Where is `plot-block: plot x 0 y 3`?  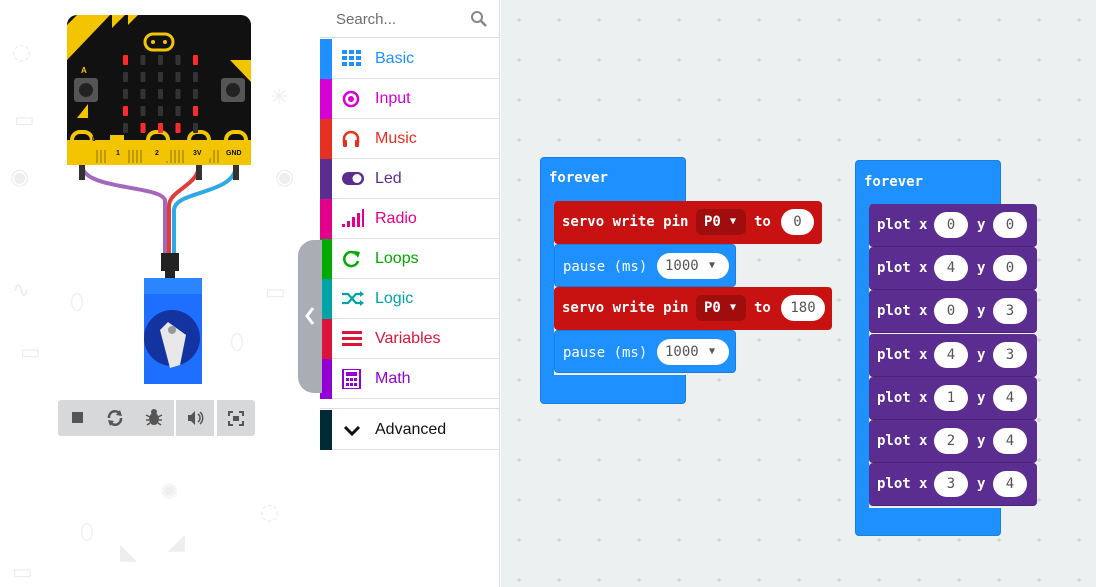
plot-block: plot x 0 y 3 is located at coordinates (953, 312).